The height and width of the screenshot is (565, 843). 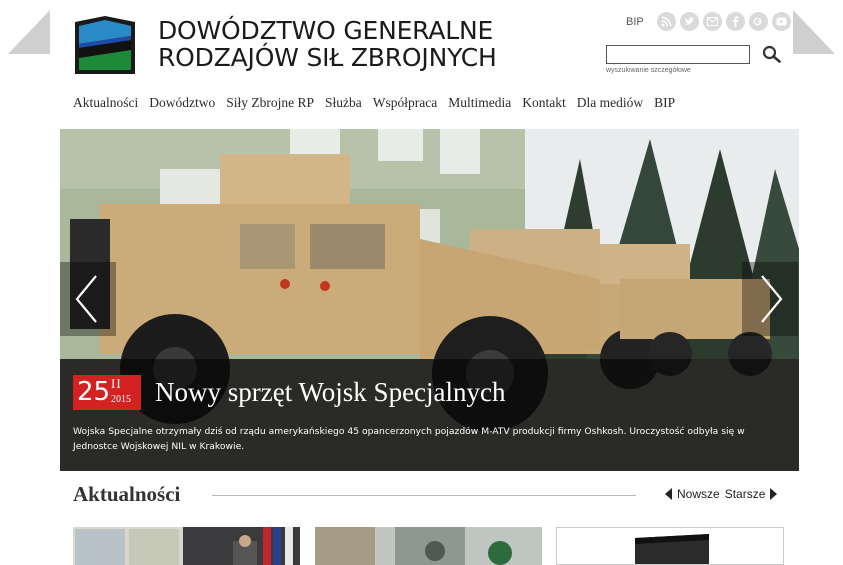 What do you see at coordinates (405, 103) in the screenshot?
I see `nav-item-wspolpraca: Współpraca` at bounding box center [405, 103].